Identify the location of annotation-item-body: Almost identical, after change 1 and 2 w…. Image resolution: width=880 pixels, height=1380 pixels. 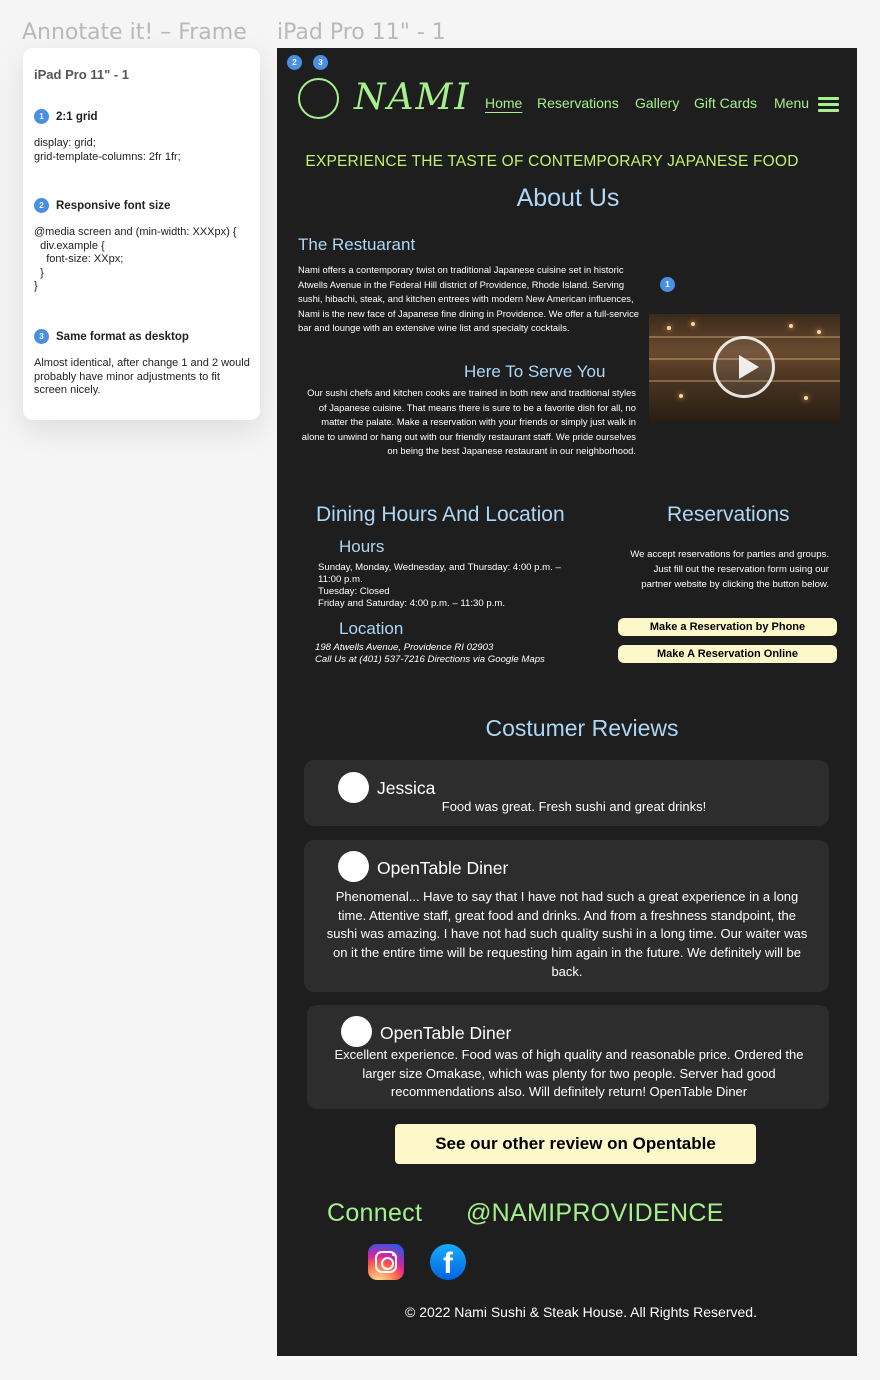
(142, 376).